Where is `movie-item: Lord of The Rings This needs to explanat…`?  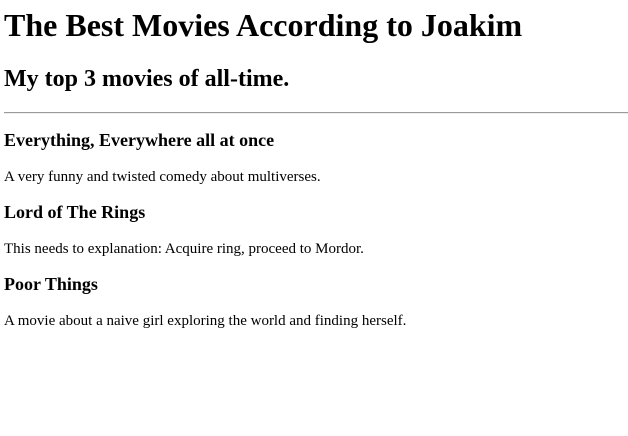 movie-item: Lord of The Rings This needs to explanat… is located at coordinates (314, 229).